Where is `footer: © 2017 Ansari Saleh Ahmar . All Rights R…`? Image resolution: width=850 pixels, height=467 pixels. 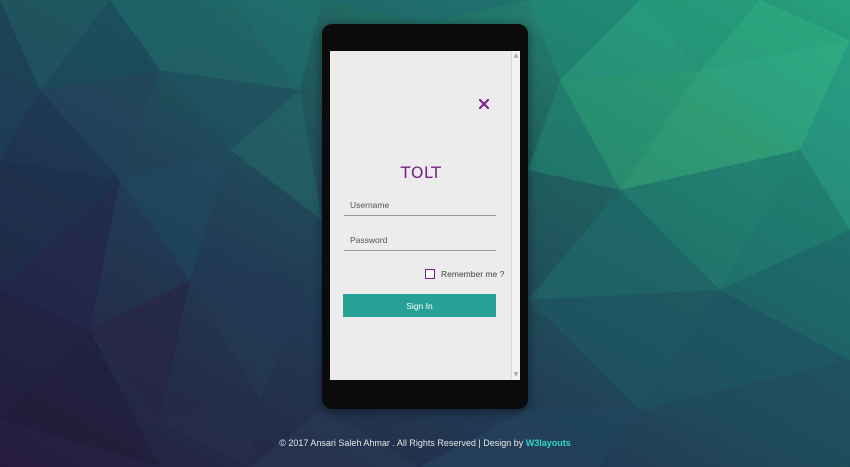 footer: © 2017 Ansari Saleh Ahmar . All Rights R… is located at coordinates (425, 443).